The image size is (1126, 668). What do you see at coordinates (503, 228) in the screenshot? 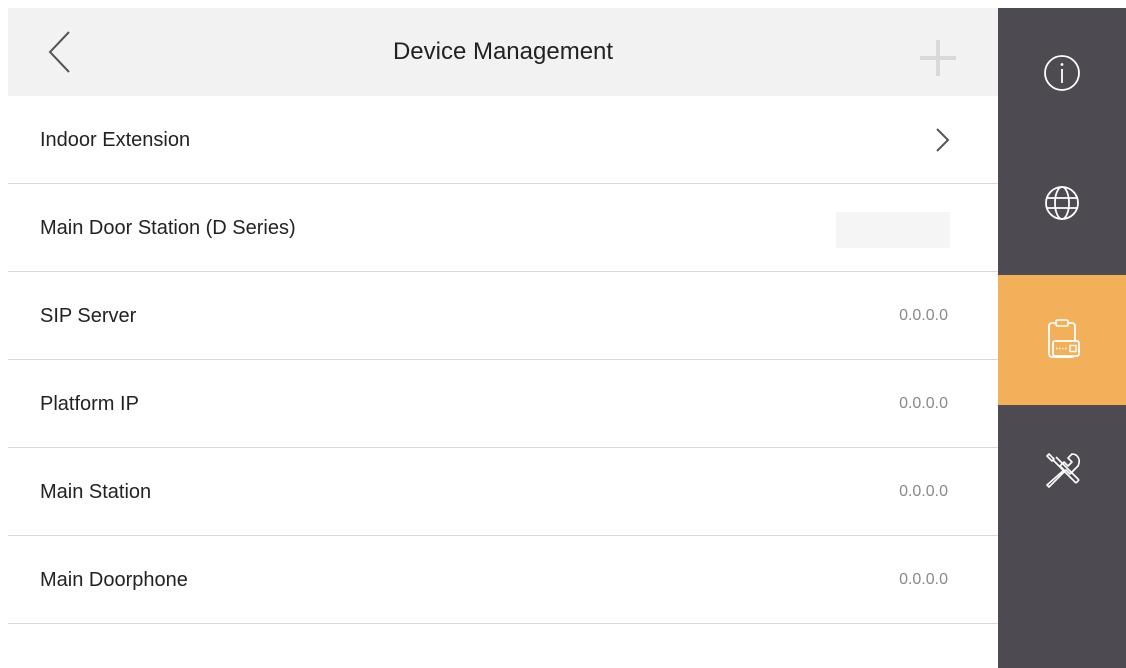
I see `row-main-door-station: Main Door Station (D Series)` at bounding box center [503, 228].